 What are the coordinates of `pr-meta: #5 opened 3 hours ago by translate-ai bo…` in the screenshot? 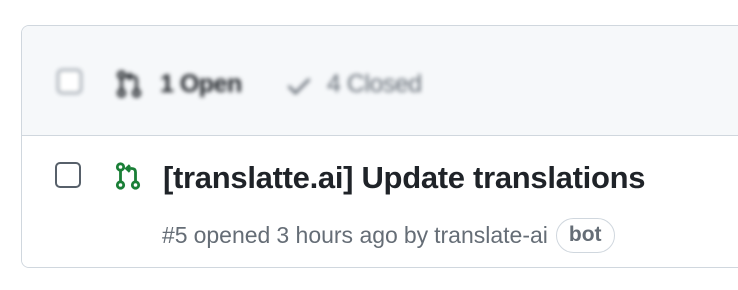 It's located at (388, 235).